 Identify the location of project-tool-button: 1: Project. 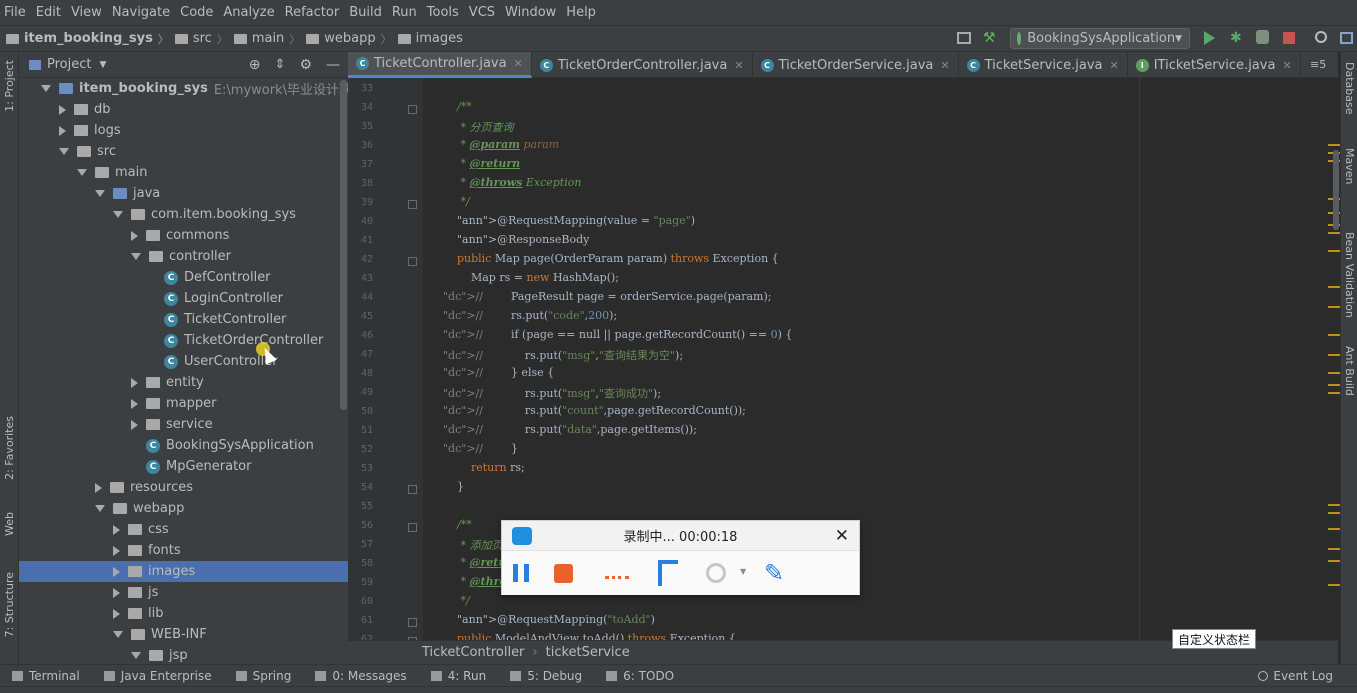
(9, 86).